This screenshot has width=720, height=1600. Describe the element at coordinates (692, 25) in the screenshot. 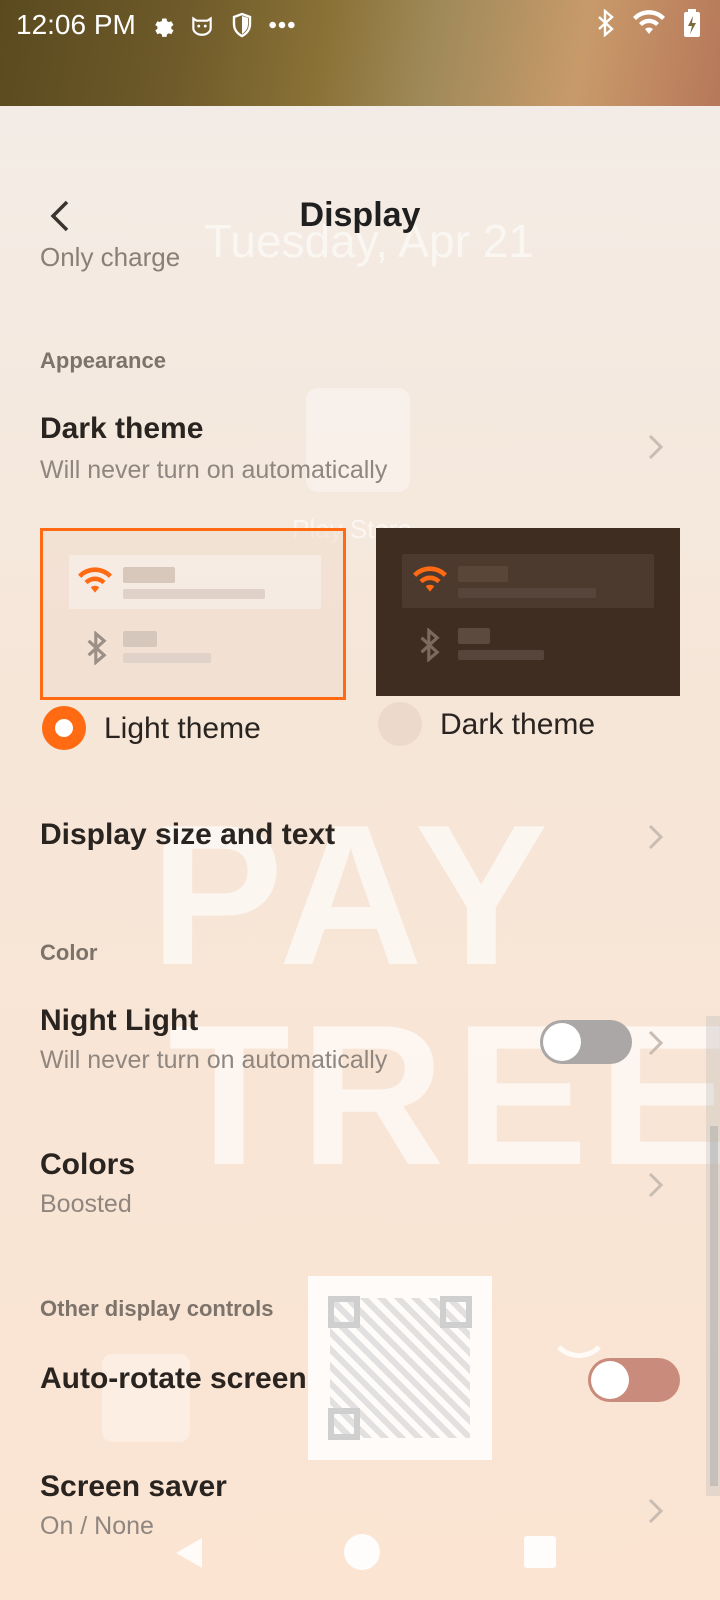

I see `battery-icon` at that location.